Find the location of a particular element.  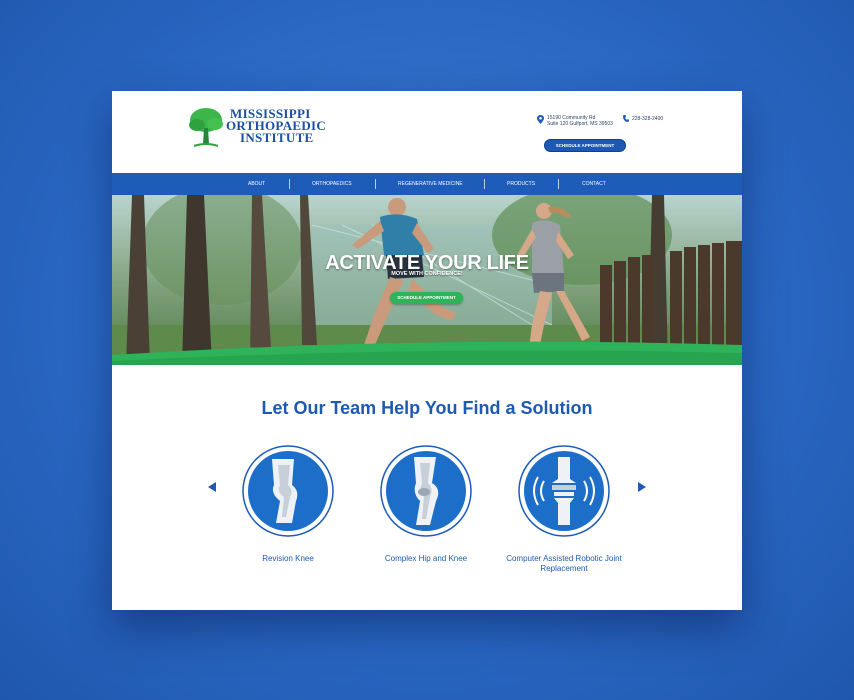

solution-card-revision-knee: Revision Knee is located at coordinates (288, 504).